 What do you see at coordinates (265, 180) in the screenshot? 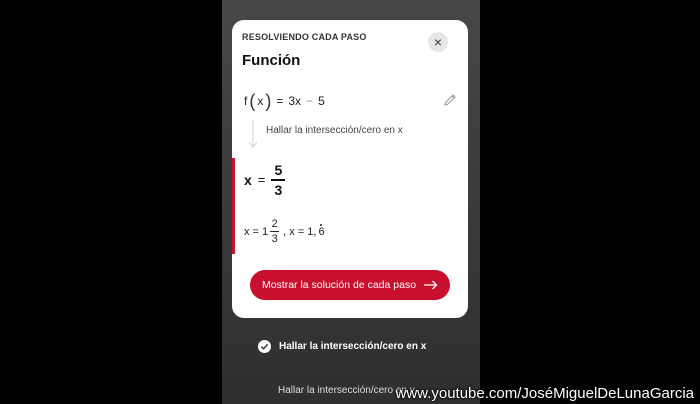
I see `answer-expression: x = 5 3` at bounding box center [265, 180].